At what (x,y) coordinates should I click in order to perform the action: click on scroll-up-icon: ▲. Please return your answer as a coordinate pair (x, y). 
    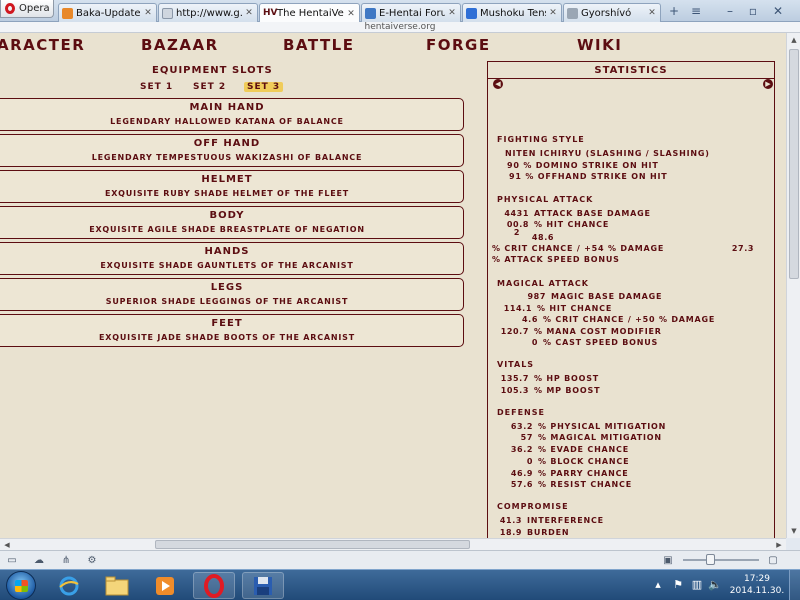
    Looking at the image, I should click on (793, 40).